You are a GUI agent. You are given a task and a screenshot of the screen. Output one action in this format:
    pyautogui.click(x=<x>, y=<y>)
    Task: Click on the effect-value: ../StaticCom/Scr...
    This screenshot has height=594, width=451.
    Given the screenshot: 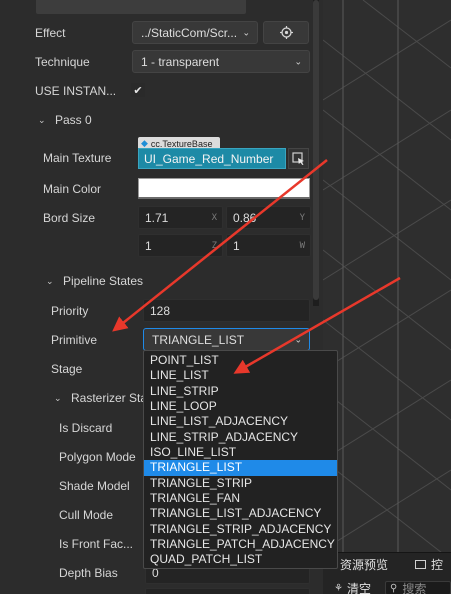 What is the action you would take?
    pyautogui.click(x=189, y=32)
    